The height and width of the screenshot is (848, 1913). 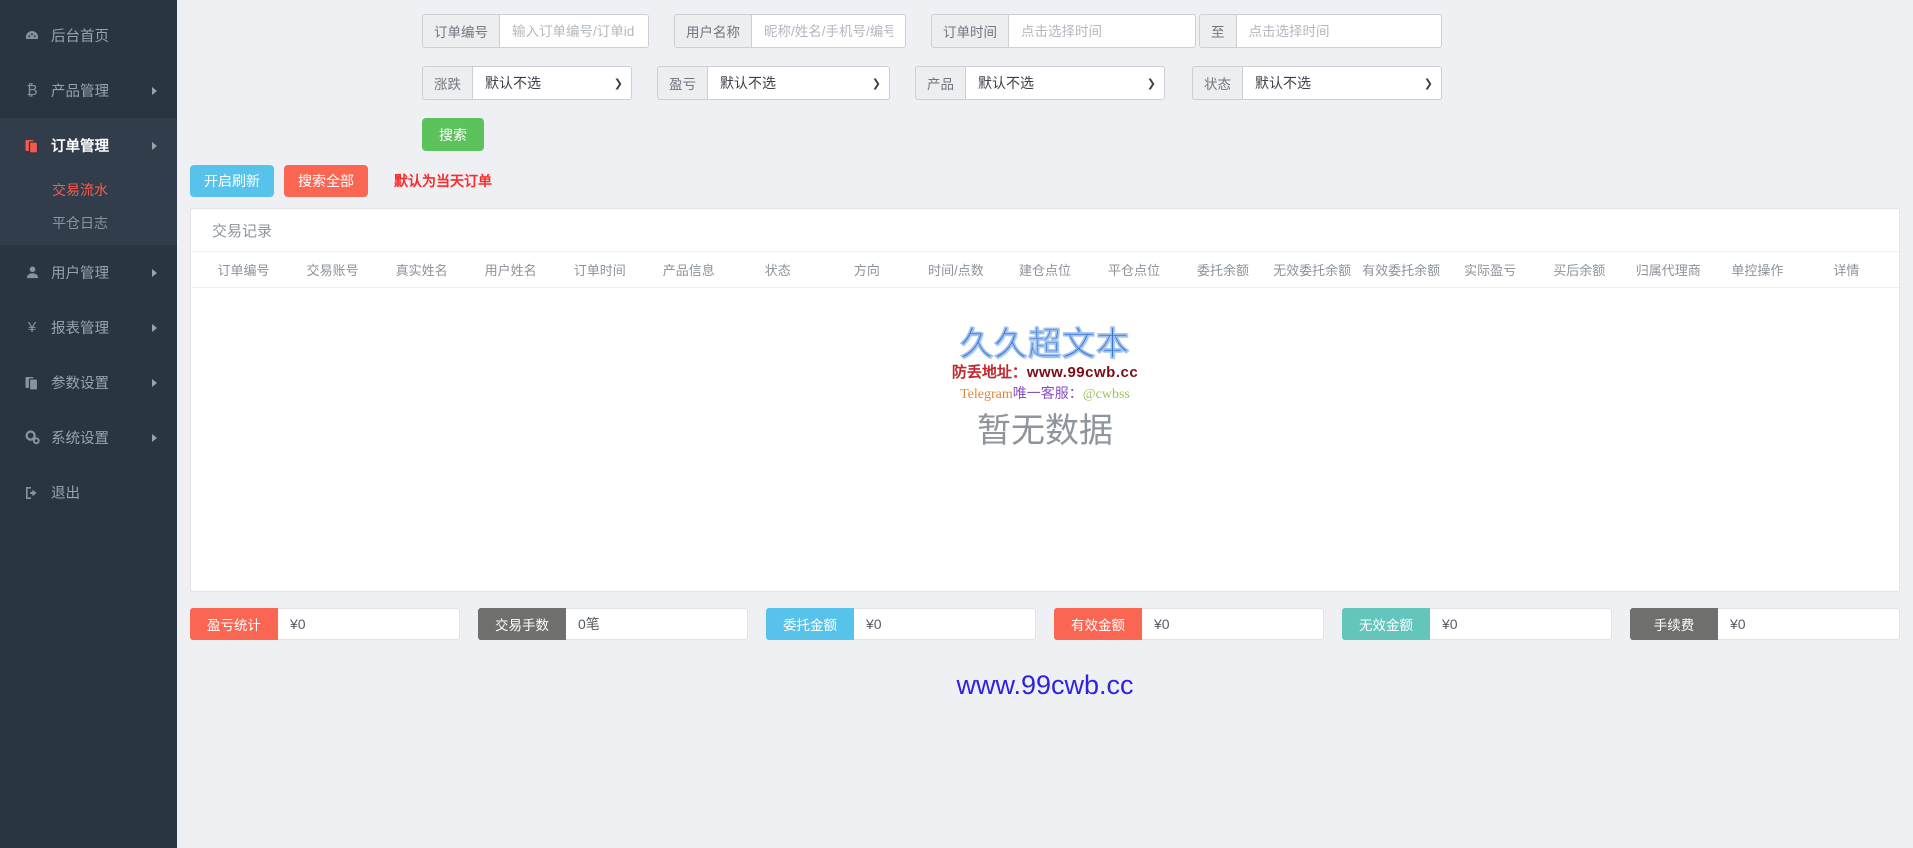 What do you see at coordinates (80, 37) in the screenshot?
I see `sidebar-item-label: 后台首页` at bounding box center [80, 37].